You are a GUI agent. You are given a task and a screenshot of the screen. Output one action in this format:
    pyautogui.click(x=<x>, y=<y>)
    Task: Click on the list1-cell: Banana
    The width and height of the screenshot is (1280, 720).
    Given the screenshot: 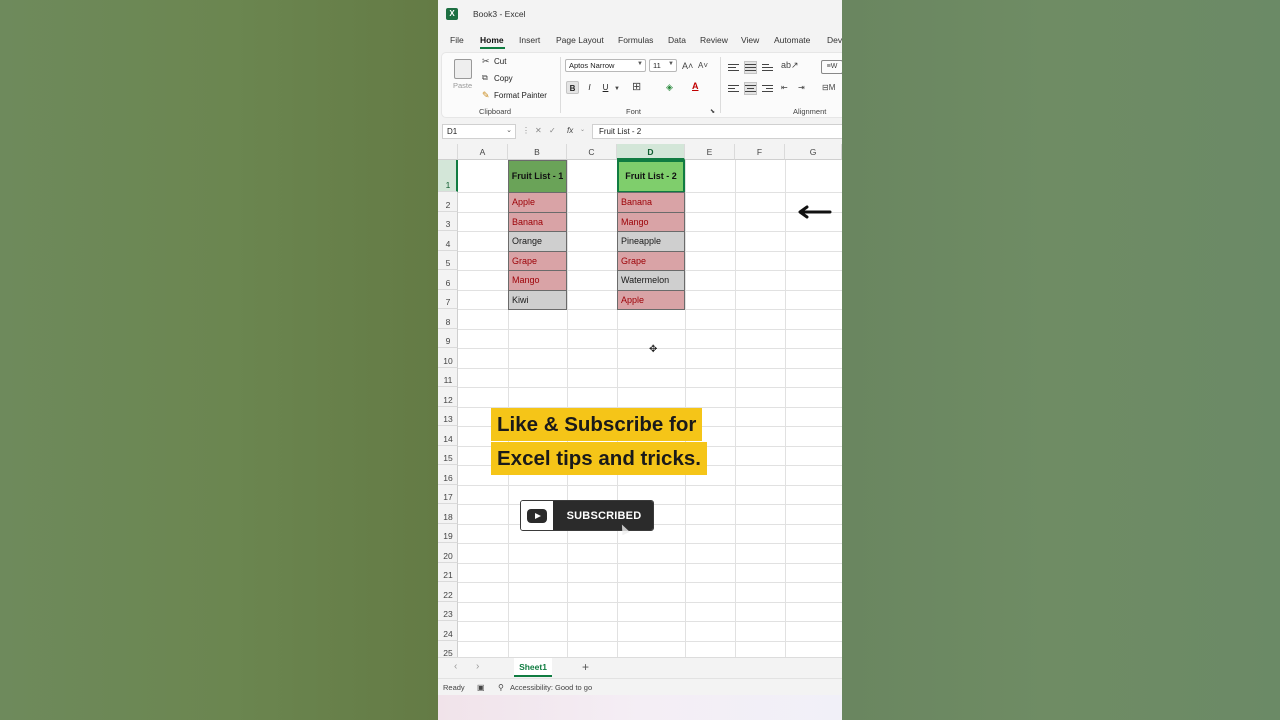 What is the action you would take?
    pyautogui.click(x=537, y=222)
    